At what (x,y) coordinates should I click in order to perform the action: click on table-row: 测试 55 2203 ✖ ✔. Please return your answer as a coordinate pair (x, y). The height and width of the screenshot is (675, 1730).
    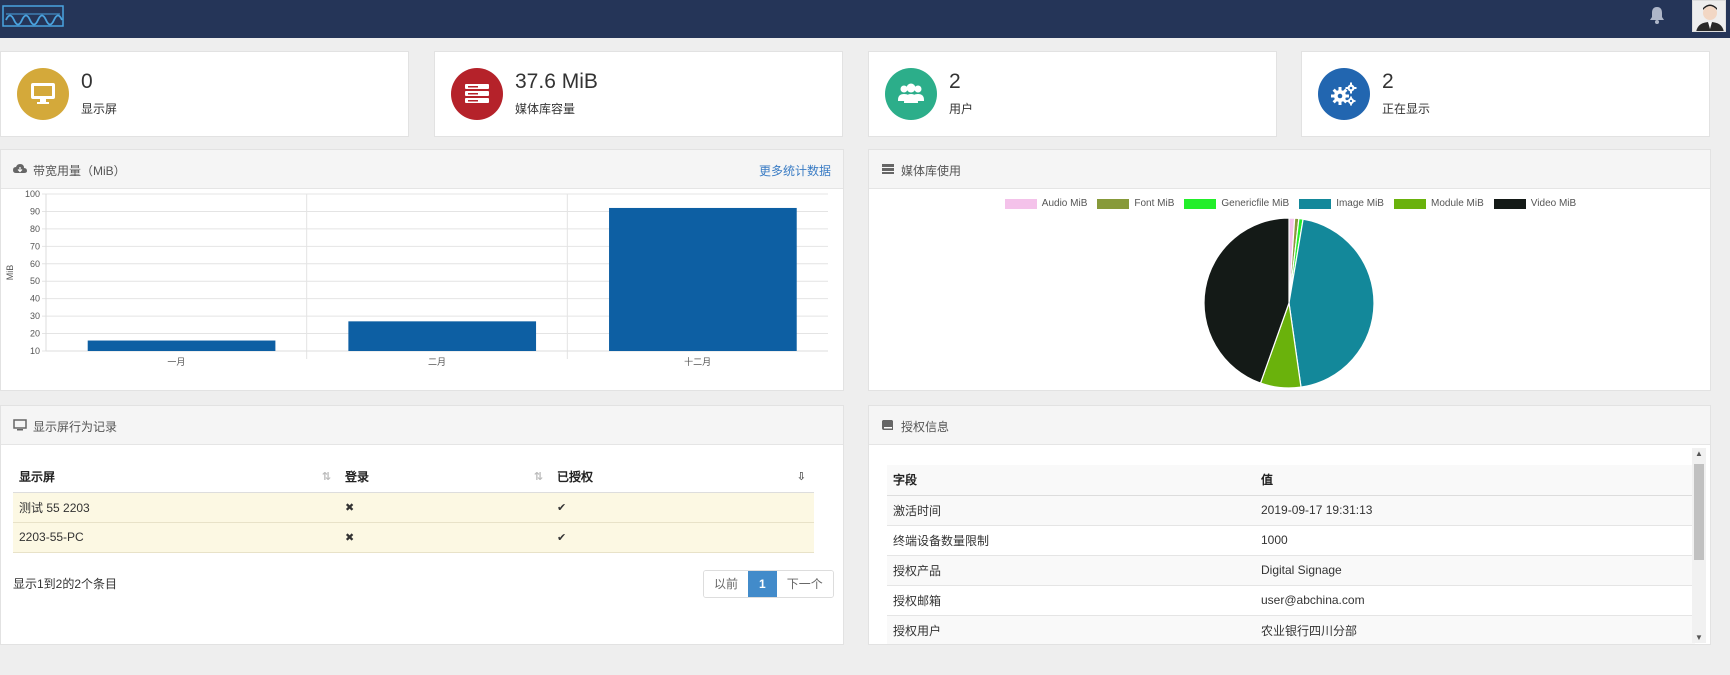
    Looking at the image, I should click on (413, 507).